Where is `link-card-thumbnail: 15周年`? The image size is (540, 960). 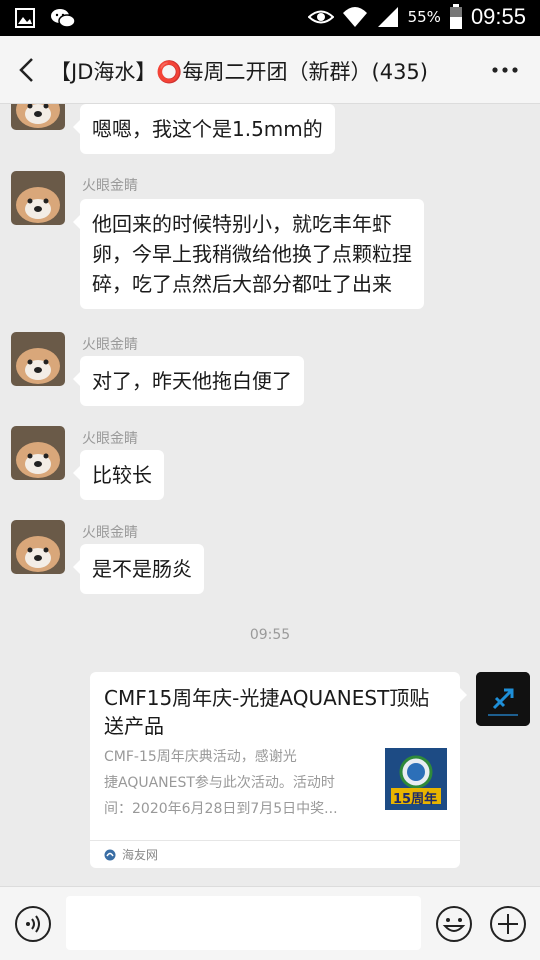
link-card-thumbnail: 15周年 is located at coordinates (416, 779).